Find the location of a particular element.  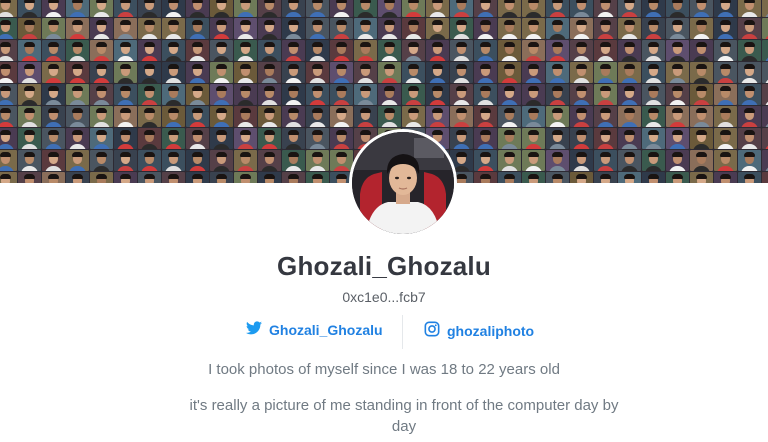

wallet-address: 0xc1e0...fcb7 is located at coordinates (384, 297).